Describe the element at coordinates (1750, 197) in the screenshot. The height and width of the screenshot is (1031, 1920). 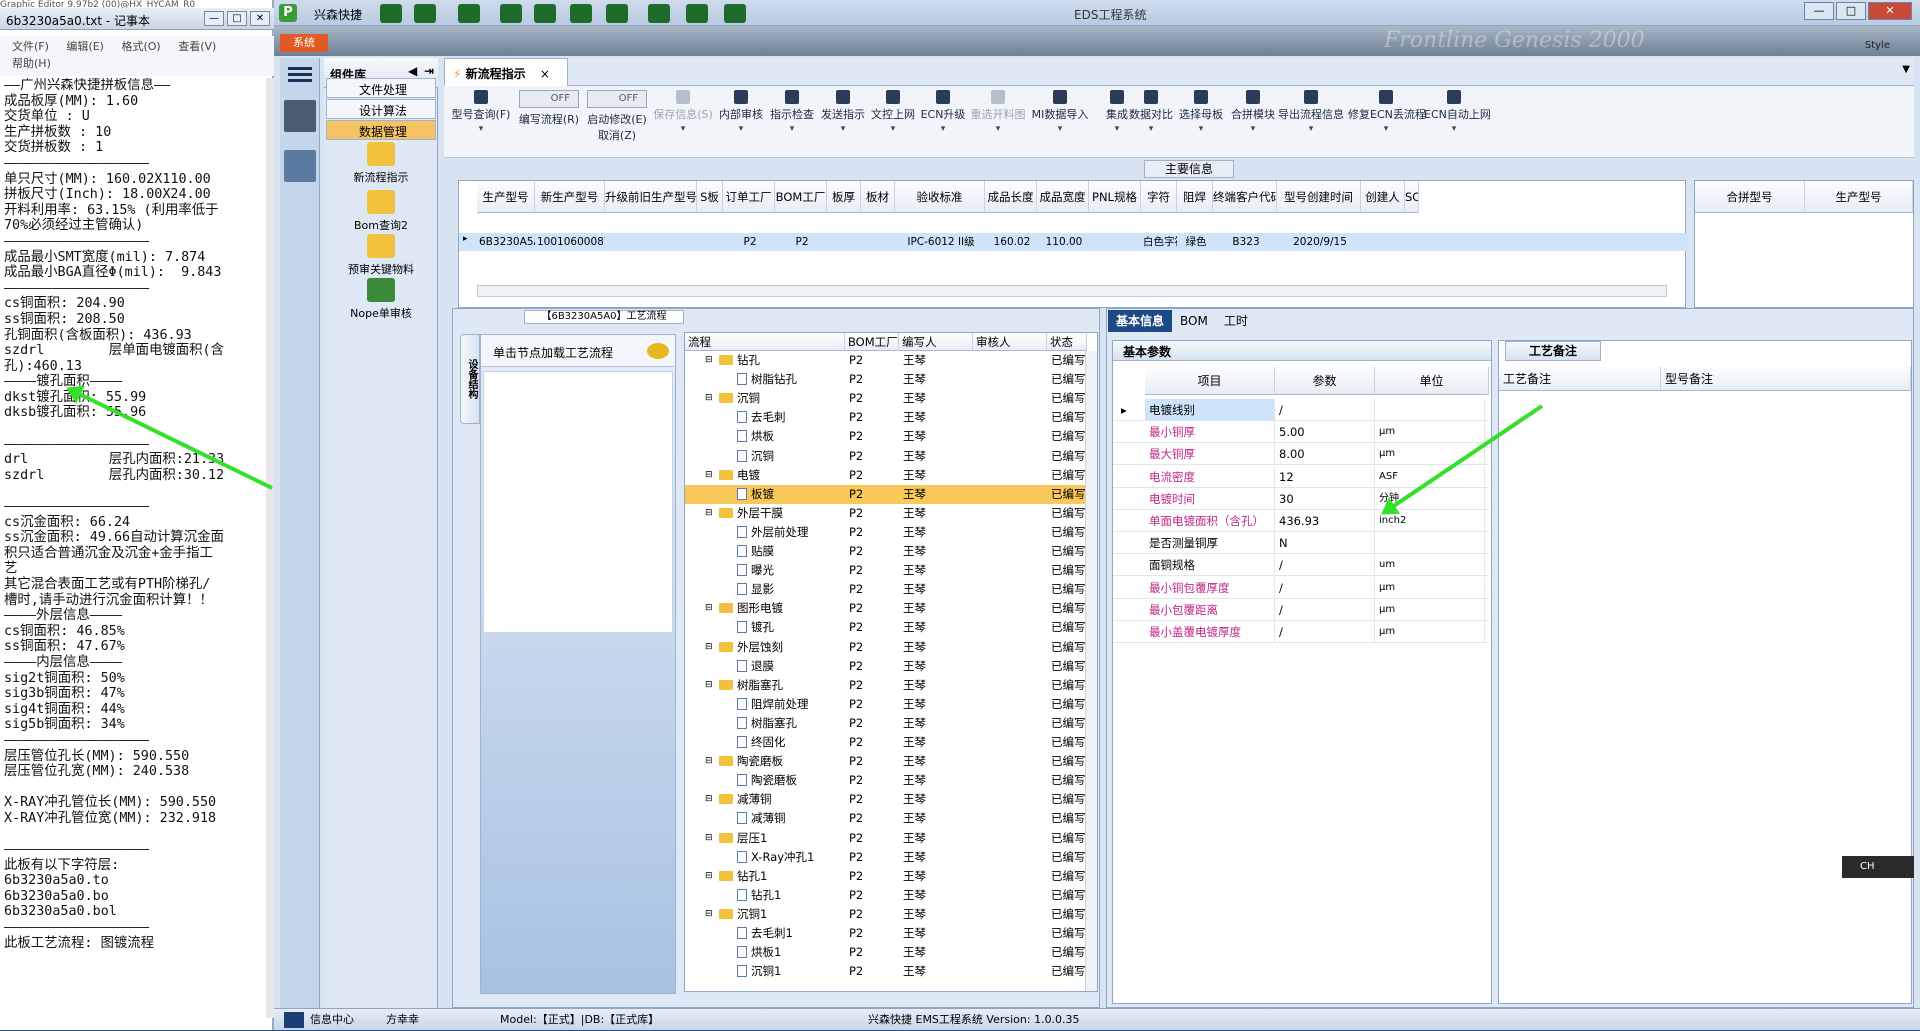
I see `column-header: 合拼型号` at that location.